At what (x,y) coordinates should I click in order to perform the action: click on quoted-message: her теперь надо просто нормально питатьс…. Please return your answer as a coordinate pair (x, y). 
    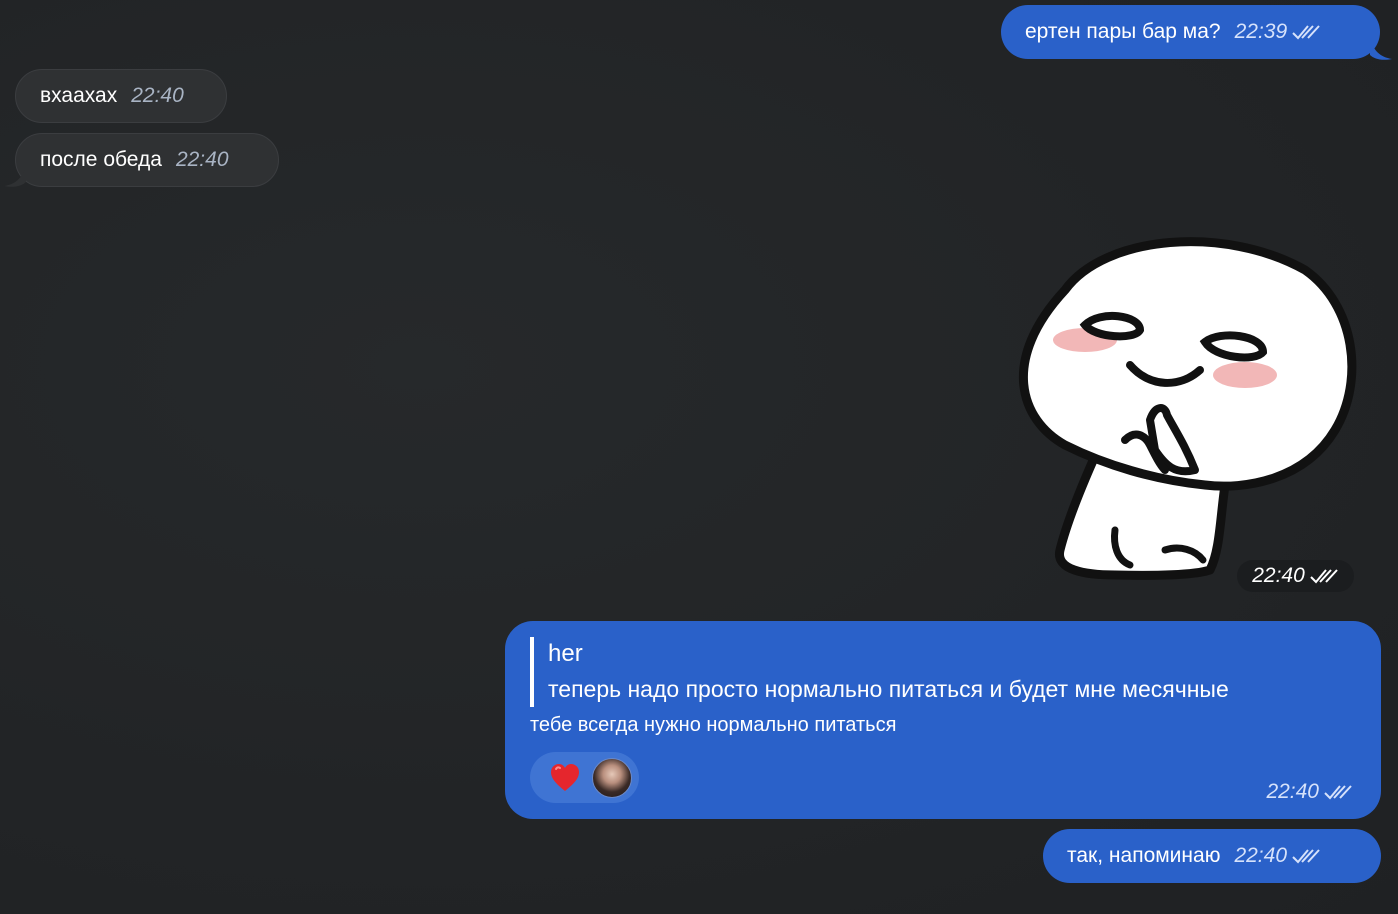
    Looking at the image, I should click on (879, 672).